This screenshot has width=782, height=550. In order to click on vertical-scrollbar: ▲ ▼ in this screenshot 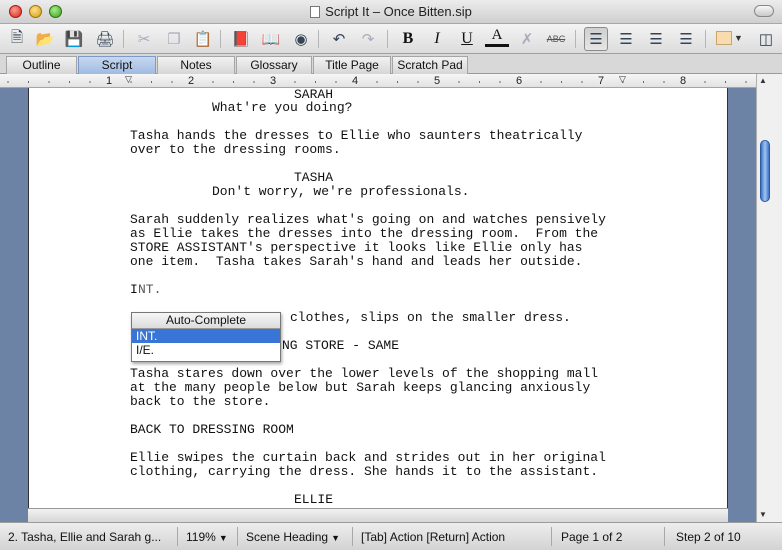, I will do `click(769, 298)`.